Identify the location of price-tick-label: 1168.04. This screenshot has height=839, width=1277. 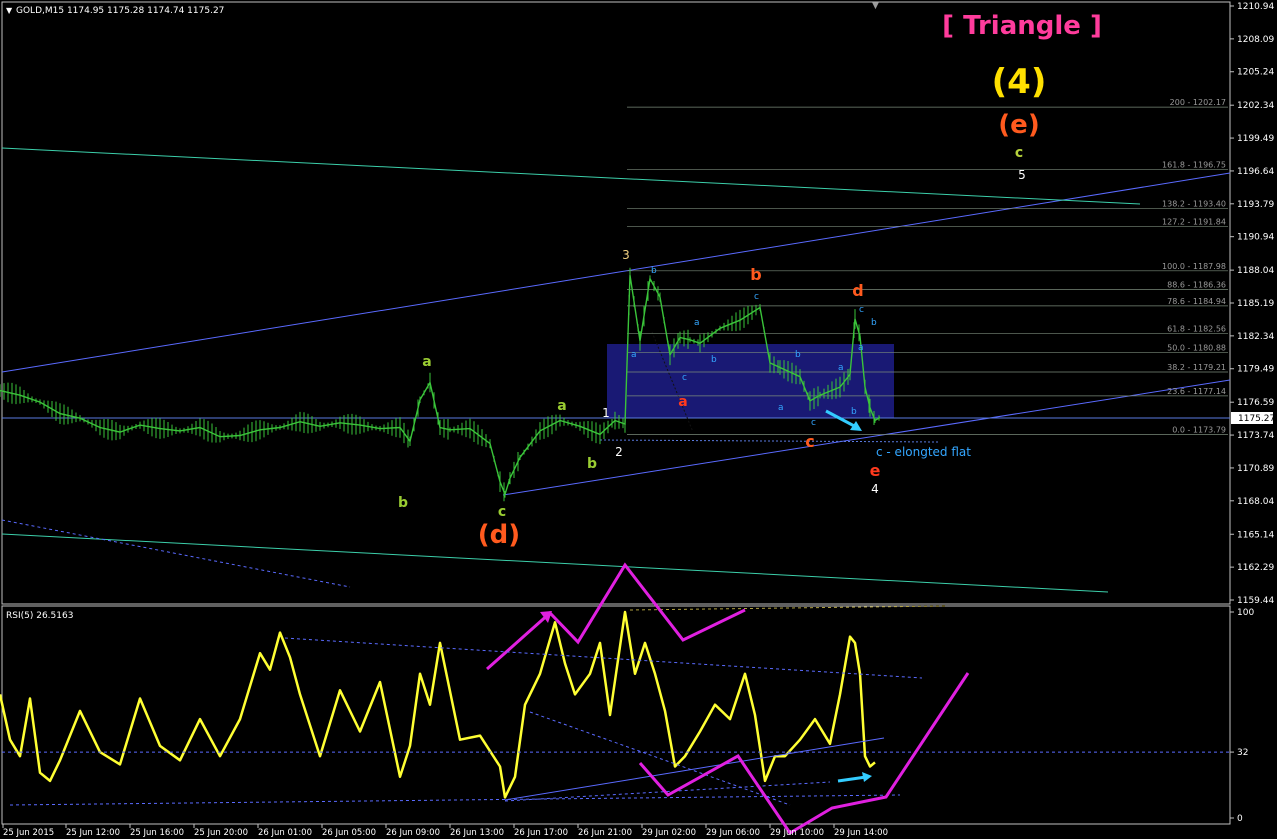
(1255, 502).